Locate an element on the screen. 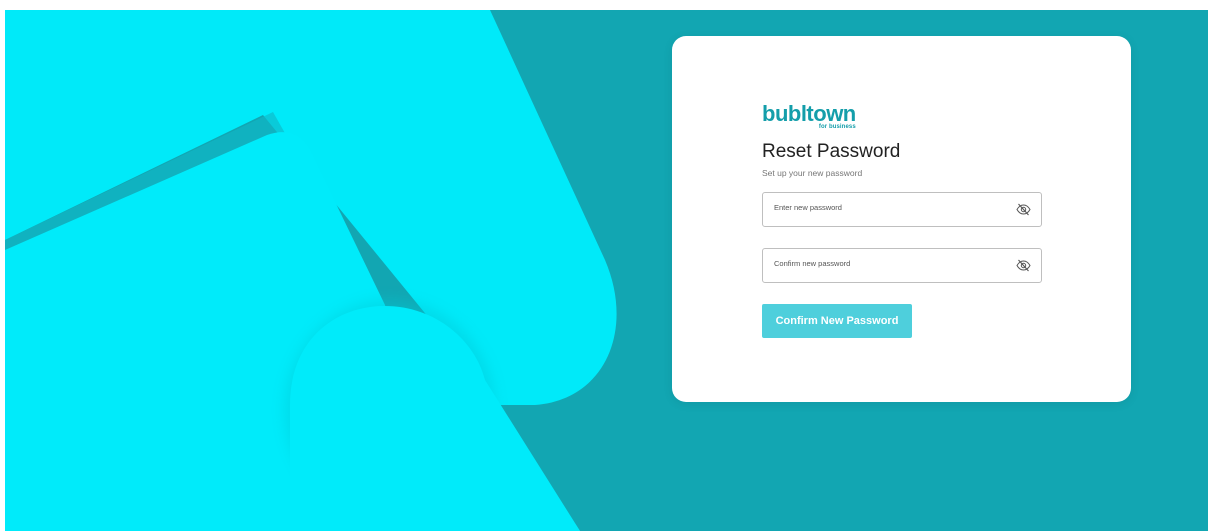 This screenshot has width=1208, height=531. new-password-input is located at coordinates (883, 205).